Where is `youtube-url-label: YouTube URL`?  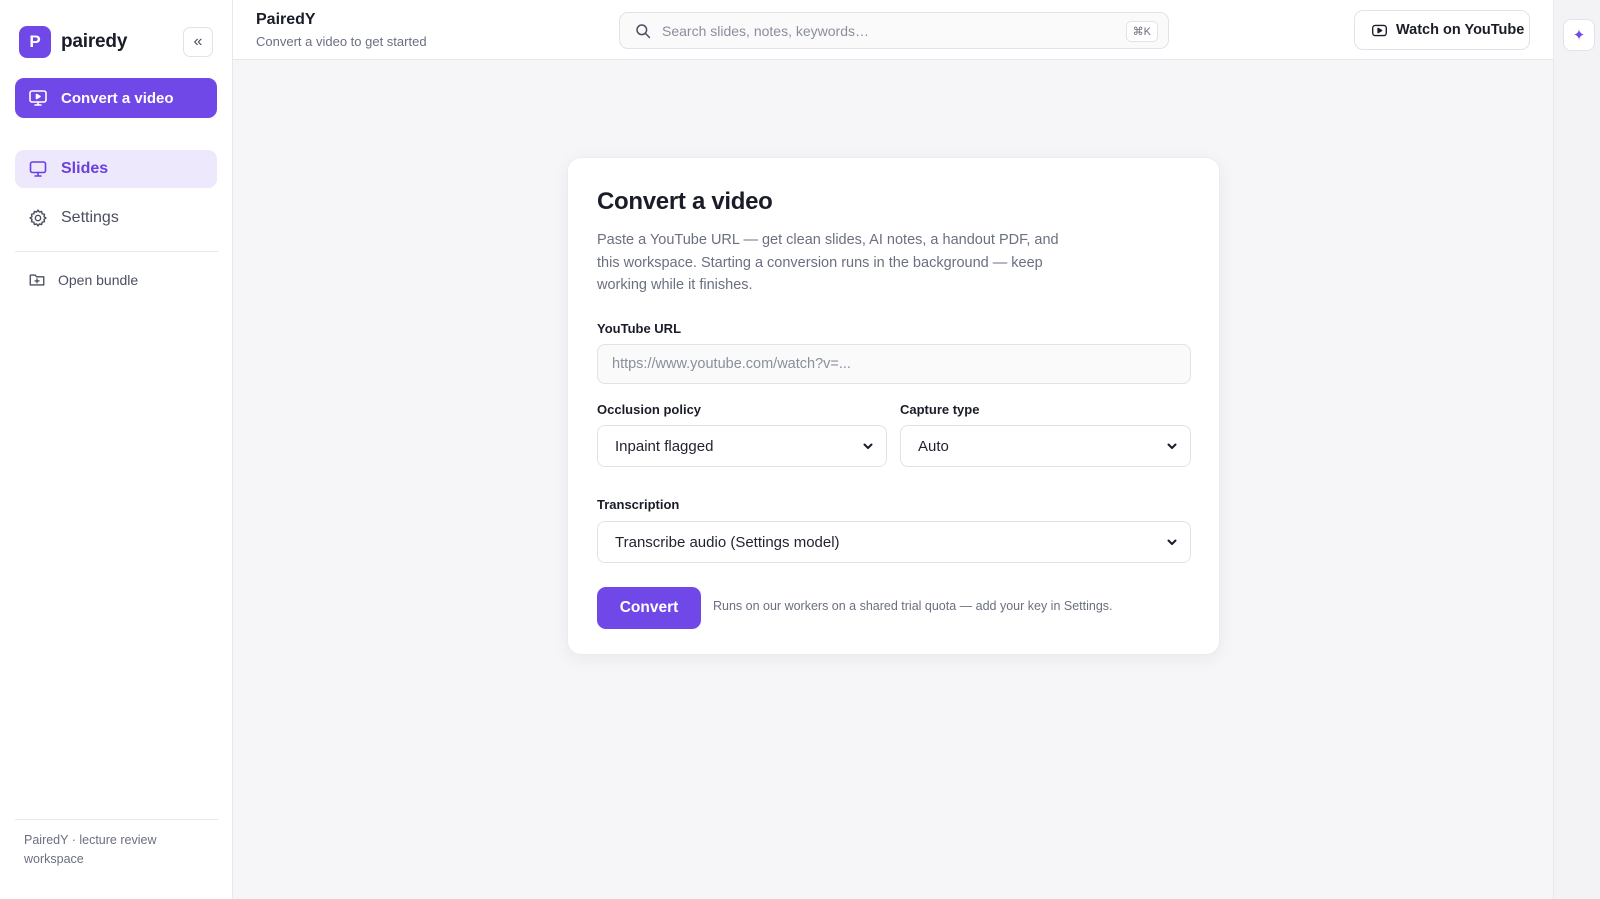
youtube-url-label: YouTube URL is located at coordinates (639, 328).